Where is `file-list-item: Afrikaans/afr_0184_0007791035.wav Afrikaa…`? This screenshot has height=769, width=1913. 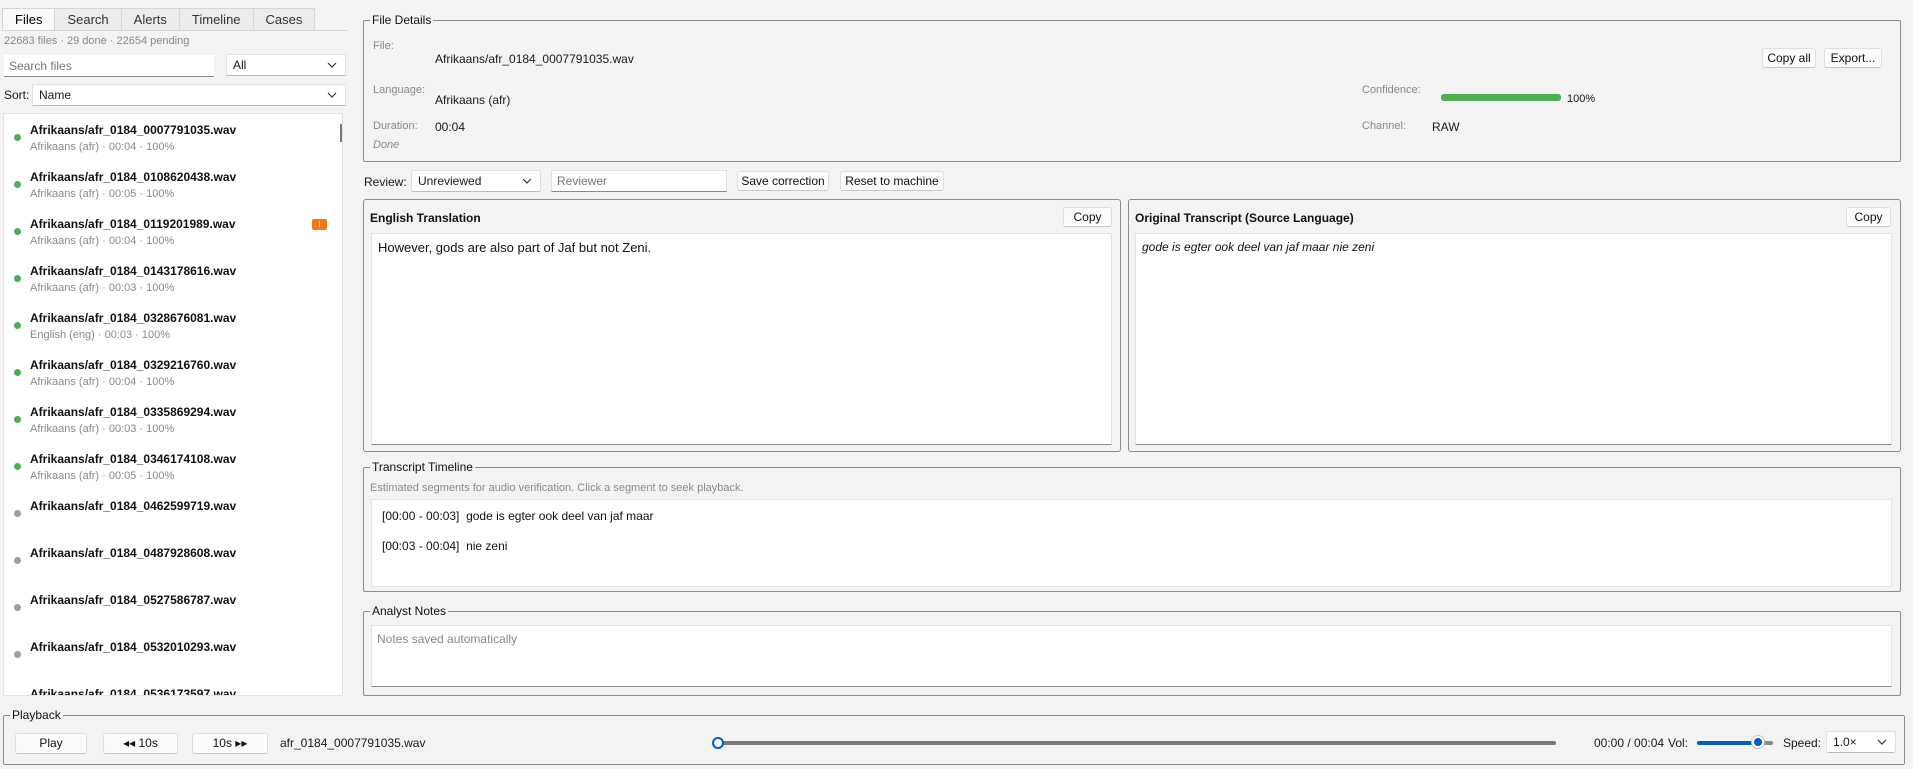
file-list-item: Afrikaans/afr_0184_0007791035.wav Afrikaa… is located at coordinates (169, 137).